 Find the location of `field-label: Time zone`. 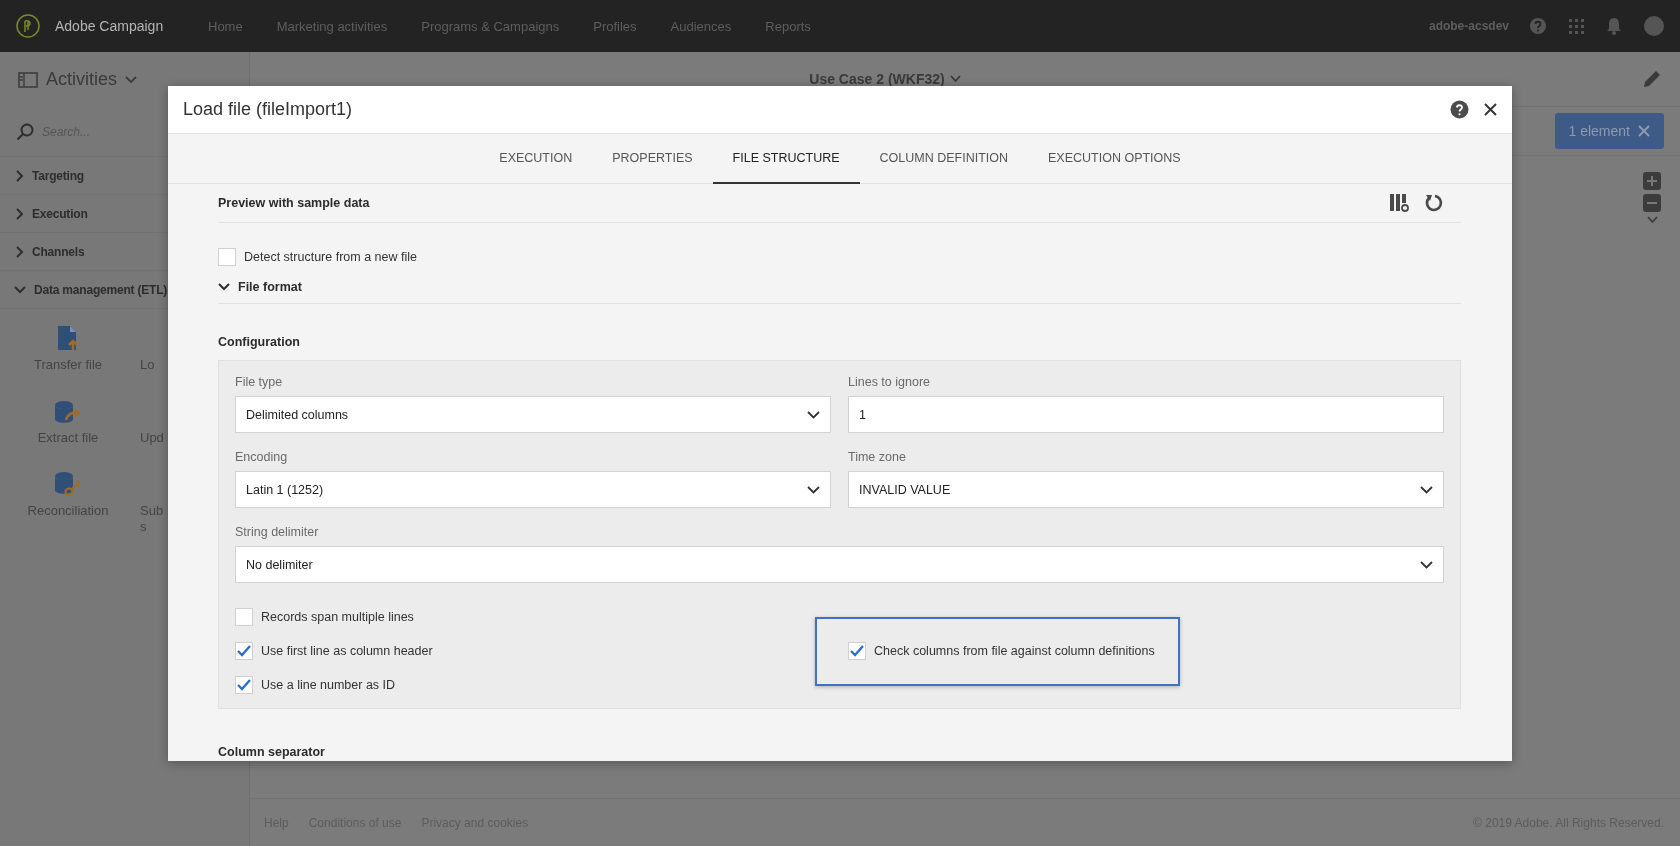

field-label: Time zone is located at coordinates (877, 457).